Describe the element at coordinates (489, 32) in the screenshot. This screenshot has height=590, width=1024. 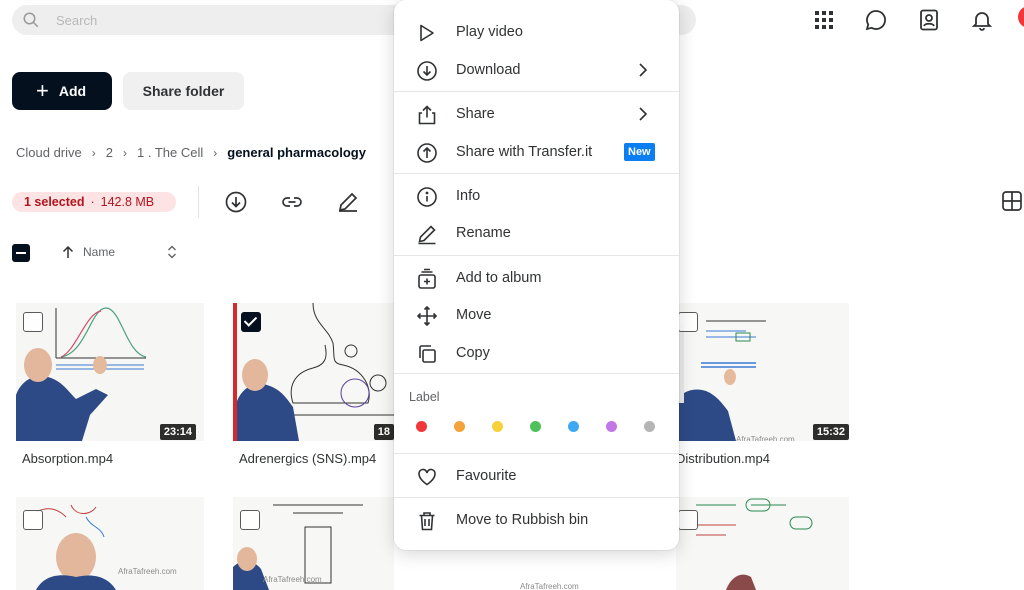
I see `menu-label: Play video` at that location.